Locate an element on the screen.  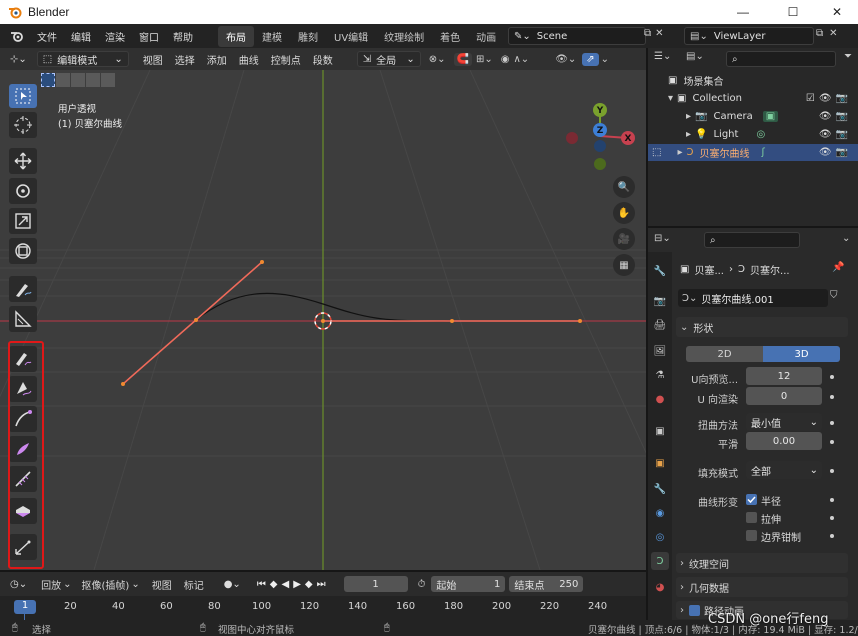
collection-toggles-icon: ☑👁📷 is located at coordinates (829, 98).